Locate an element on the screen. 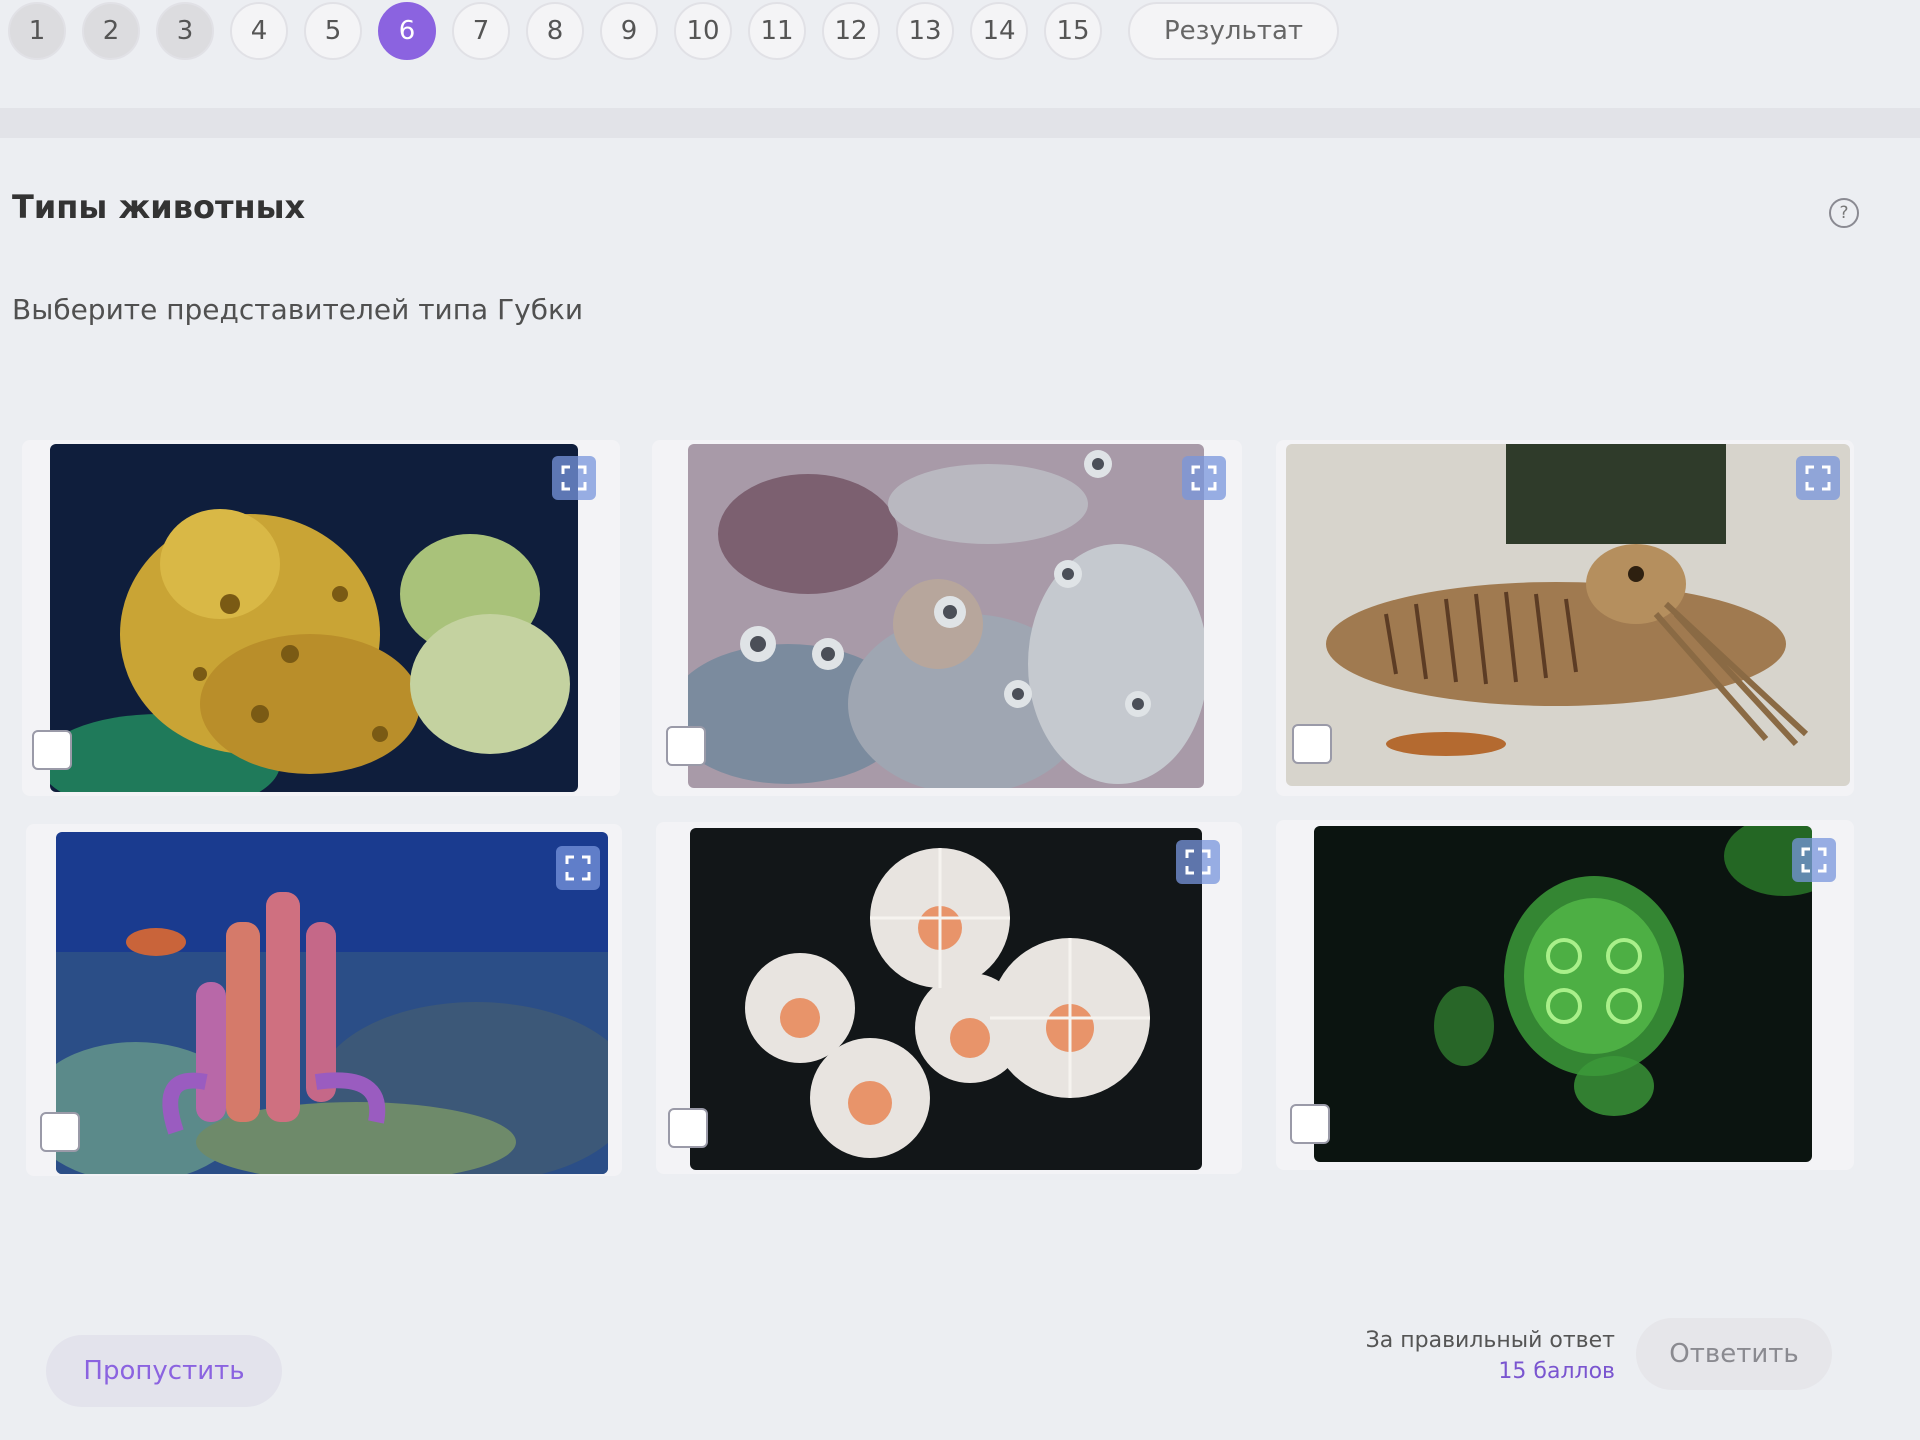 This screenshot has height=1440, width=1920. page-15-button: 15 is located at coordinates (1073, 31).